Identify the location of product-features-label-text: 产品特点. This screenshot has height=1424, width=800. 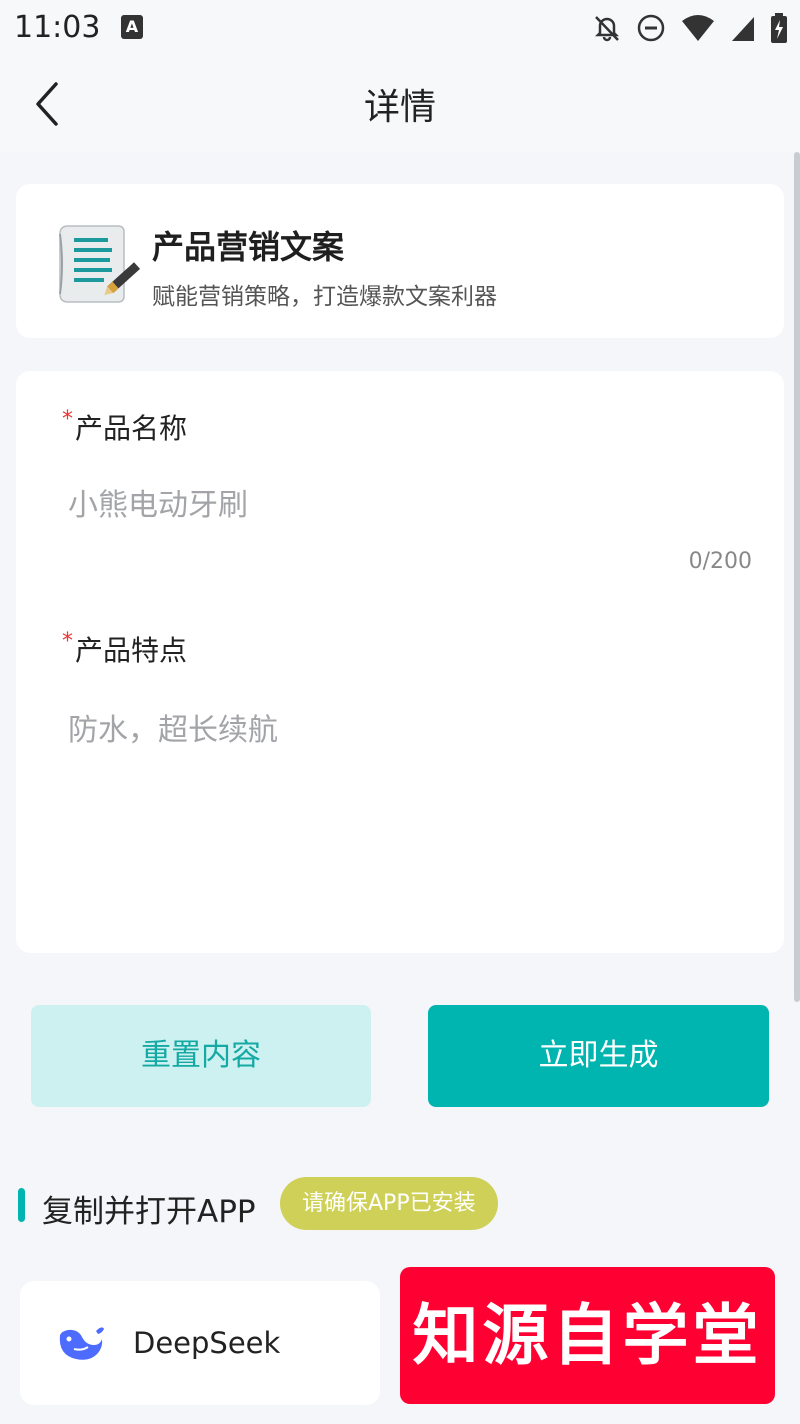
(131, 650).